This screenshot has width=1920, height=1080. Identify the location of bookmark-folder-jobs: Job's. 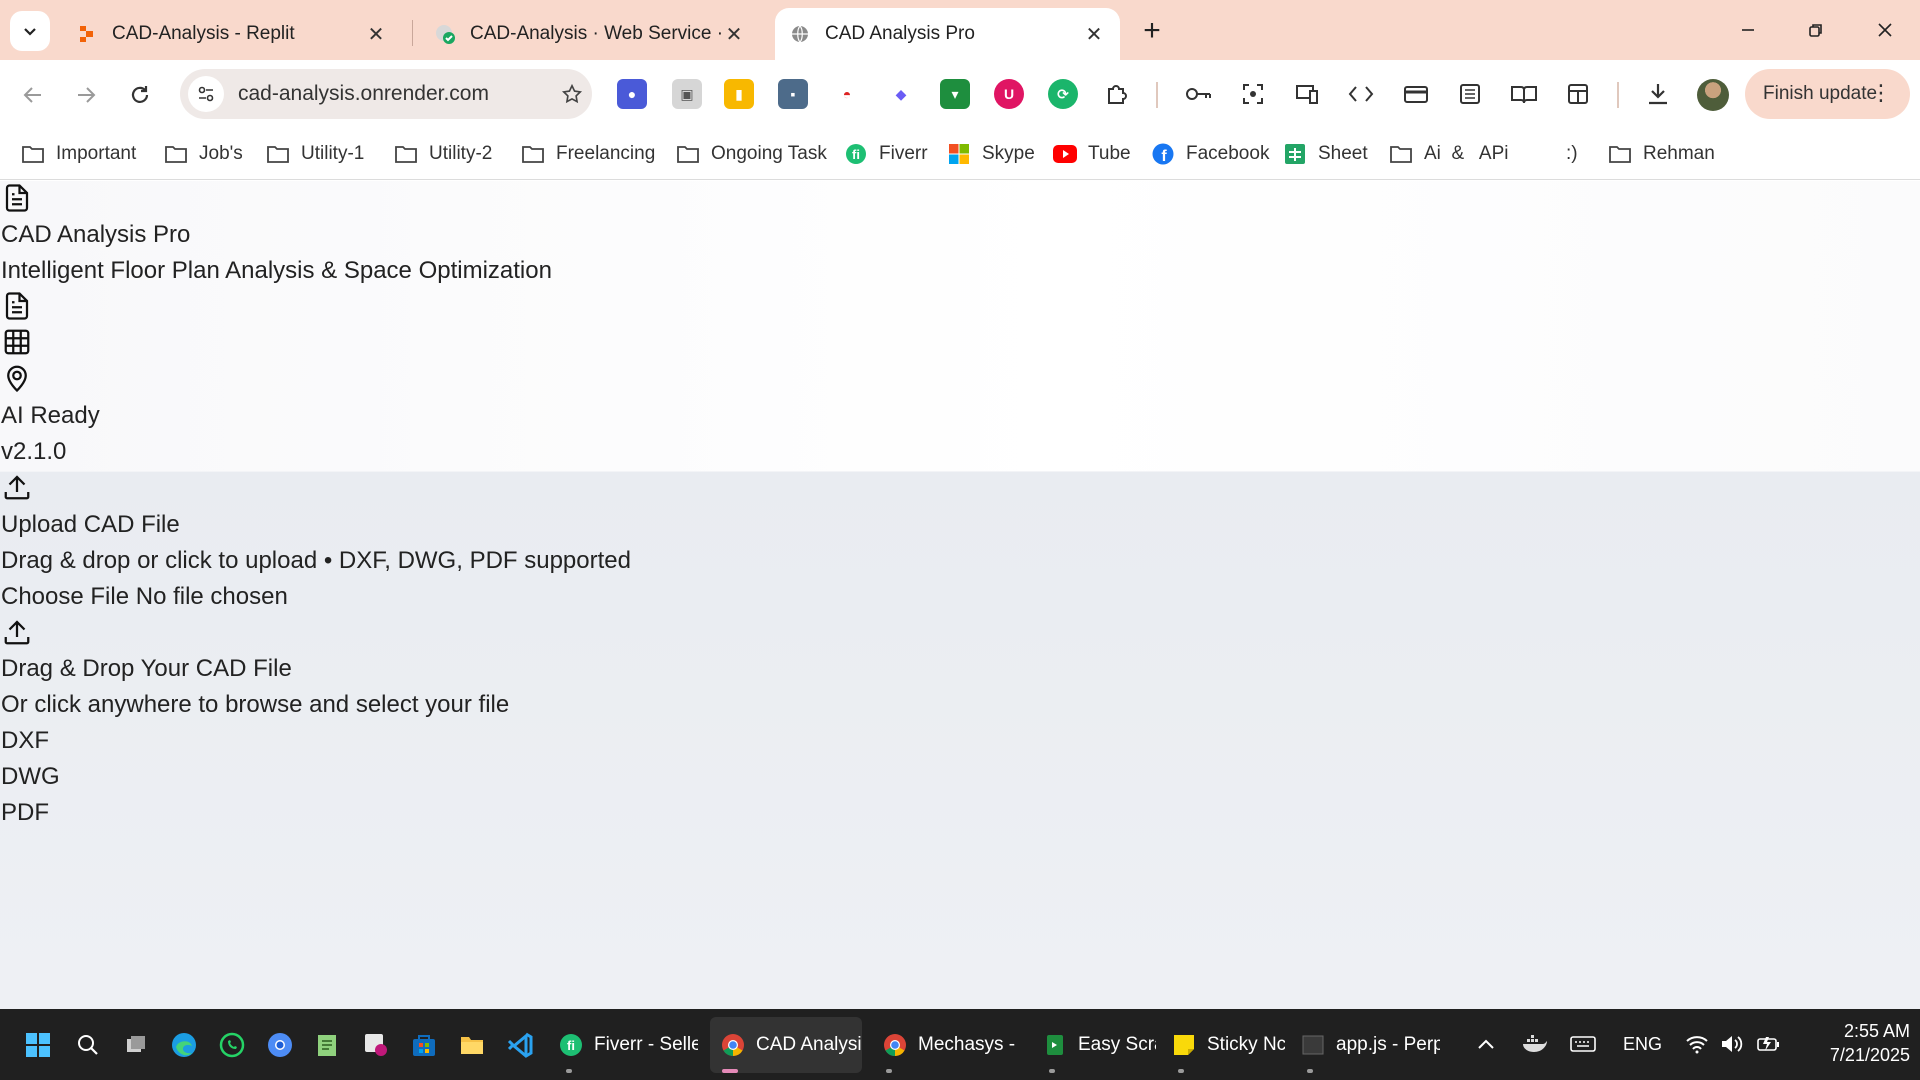
(203, 154).